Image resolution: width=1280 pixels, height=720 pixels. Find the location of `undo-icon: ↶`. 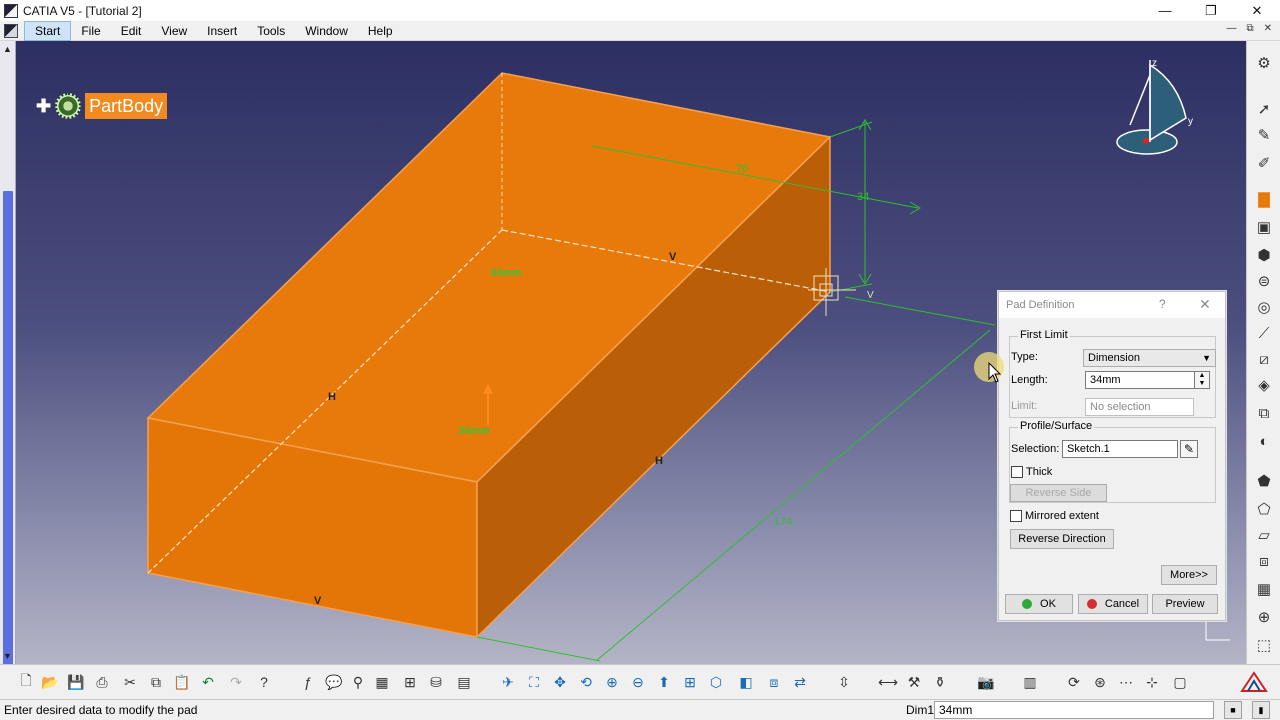

undo-icon: ↶ is located at coordinates (208, 682).